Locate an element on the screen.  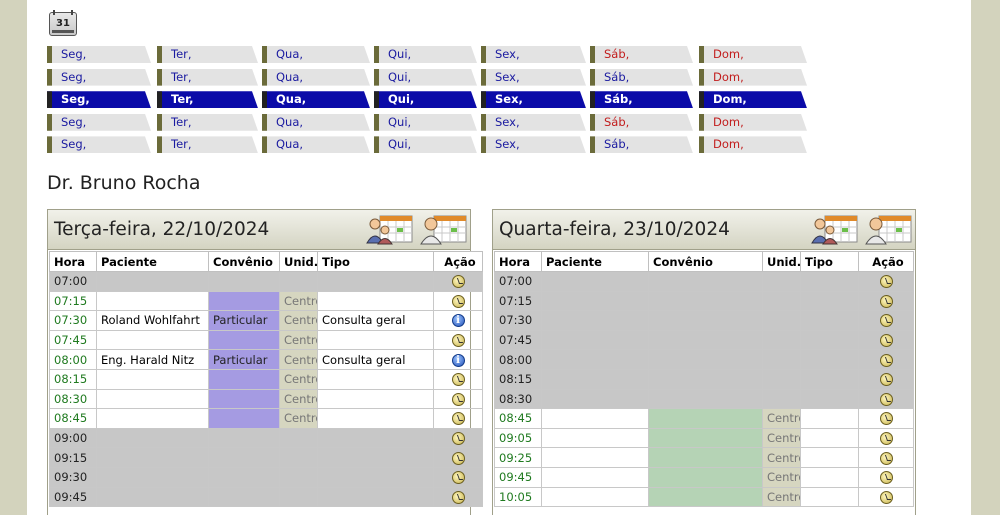
column-header-hora: Hora is located at coordinates (73, 261).